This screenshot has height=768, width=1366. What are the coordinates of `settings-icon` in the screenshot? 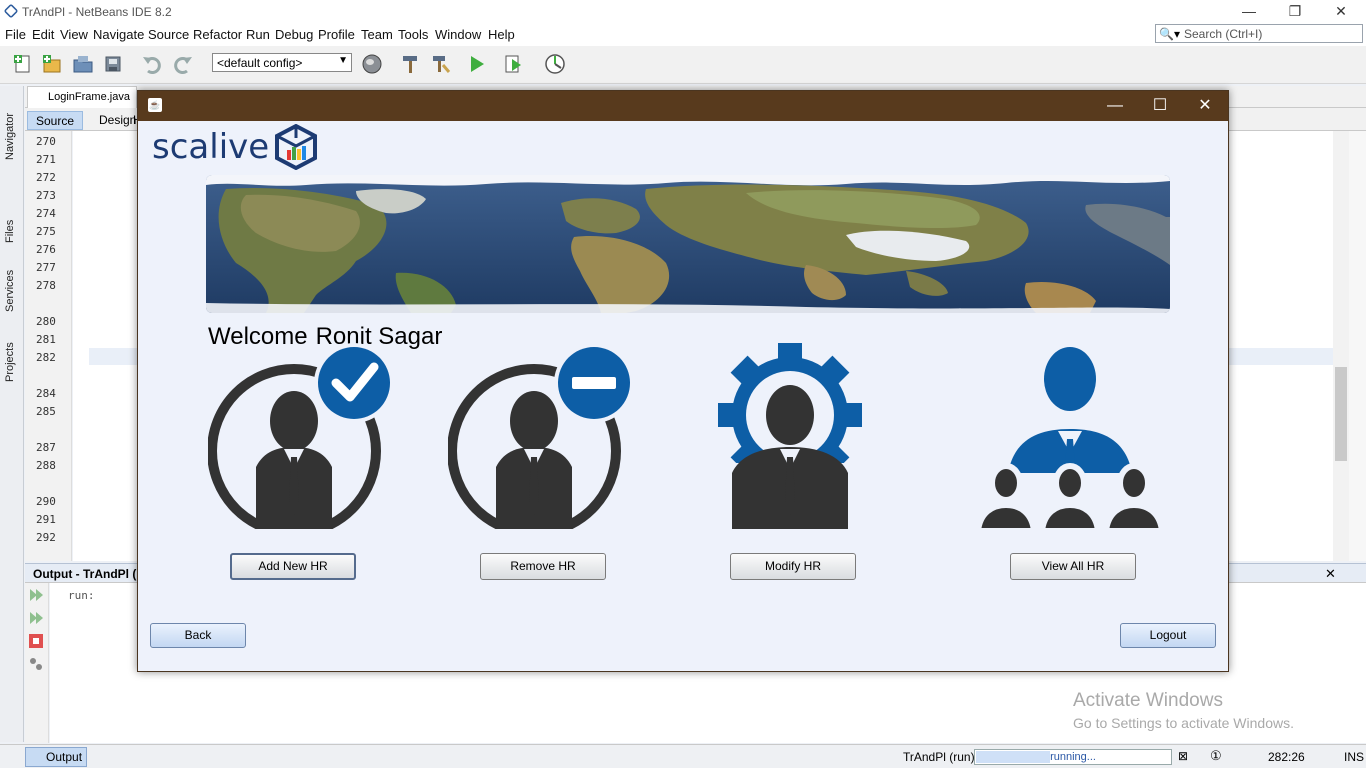 It's located at (36, 664).